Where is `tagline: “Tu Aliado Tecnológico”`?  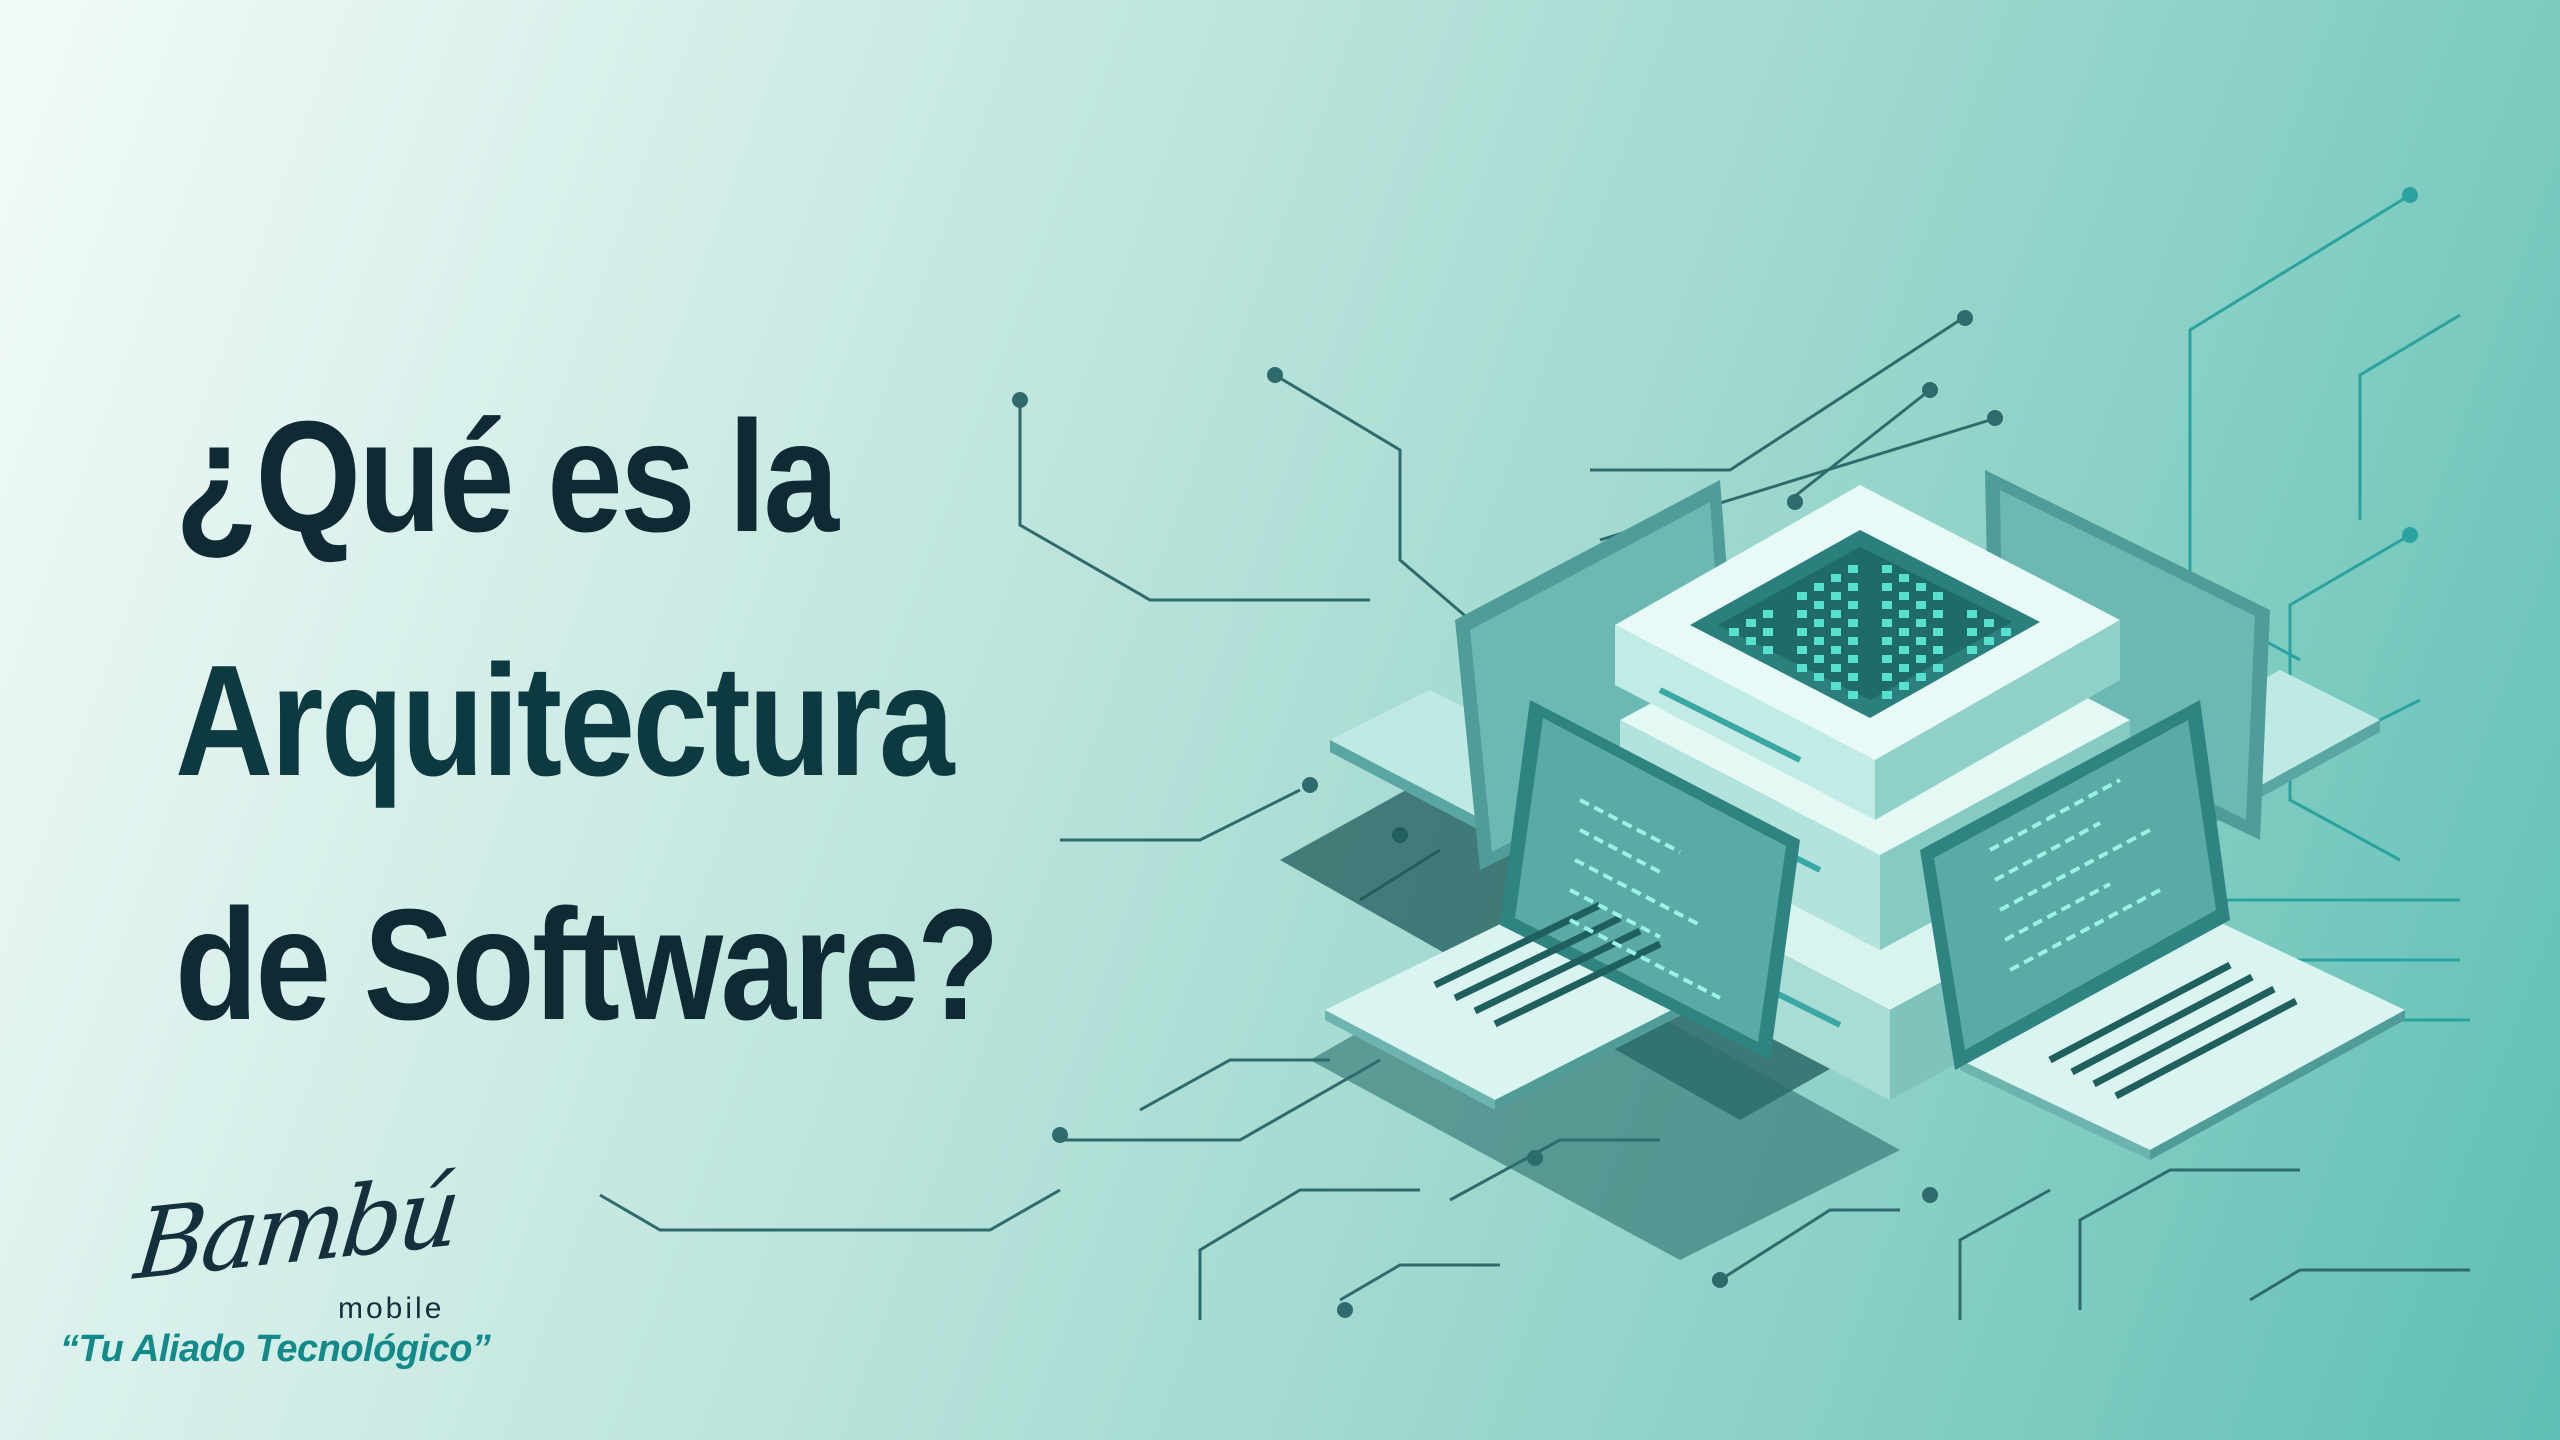 tagline: “Tu Aliado Tecnológico” is located at coordinates (275, 1349).